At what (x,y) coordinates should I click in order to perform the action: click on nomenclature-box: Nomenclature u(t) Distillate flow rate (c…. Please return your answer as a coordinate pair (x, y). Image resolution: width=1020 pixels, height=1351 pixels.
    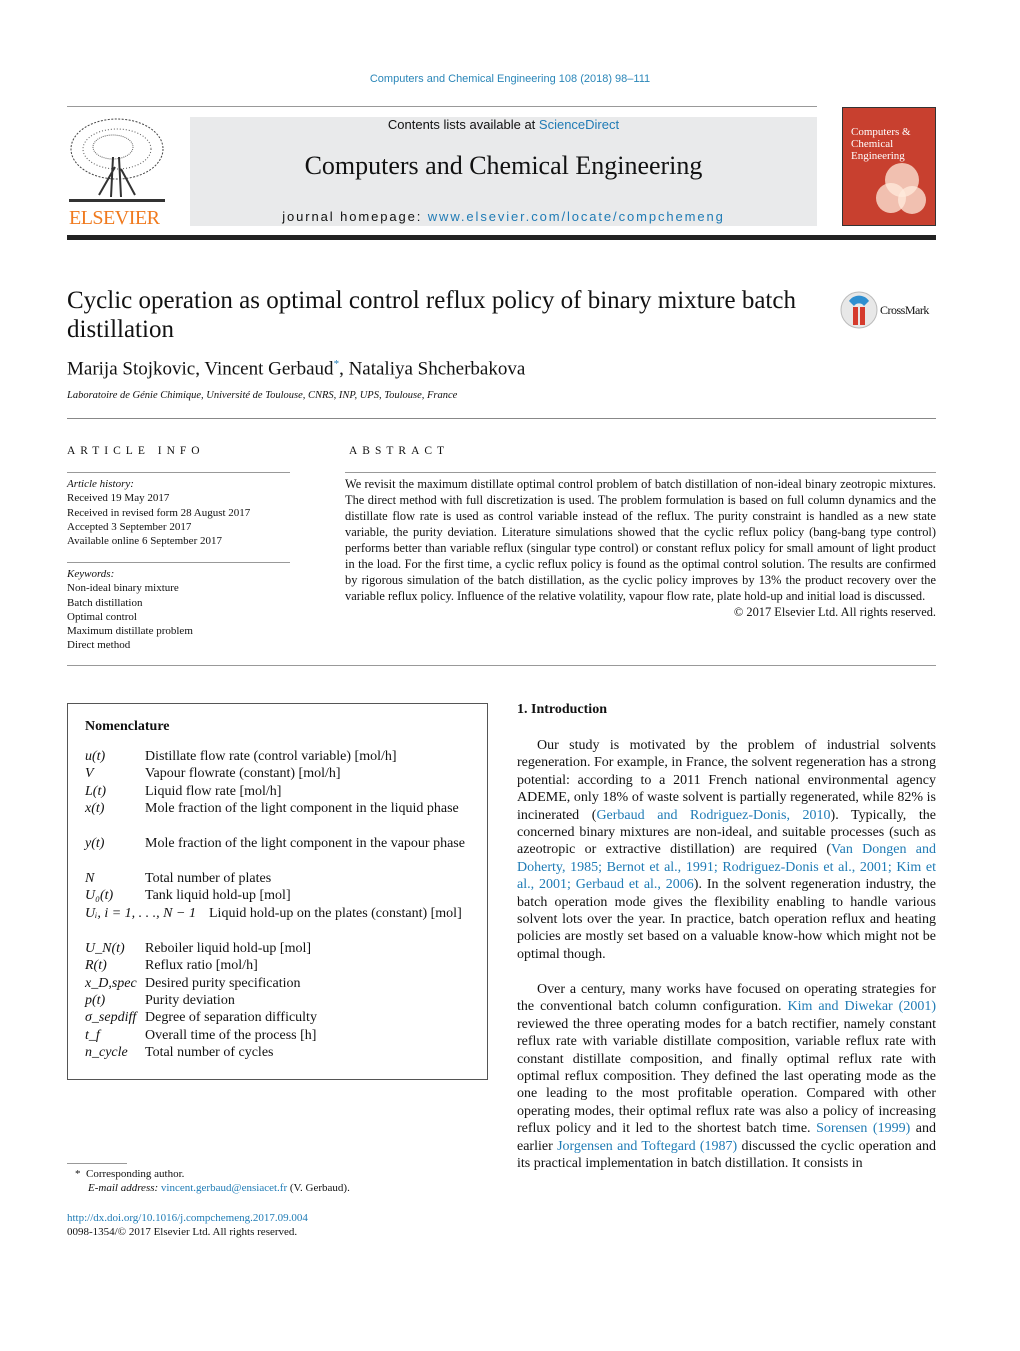
    Looking at the image, I should click on (277, 891).